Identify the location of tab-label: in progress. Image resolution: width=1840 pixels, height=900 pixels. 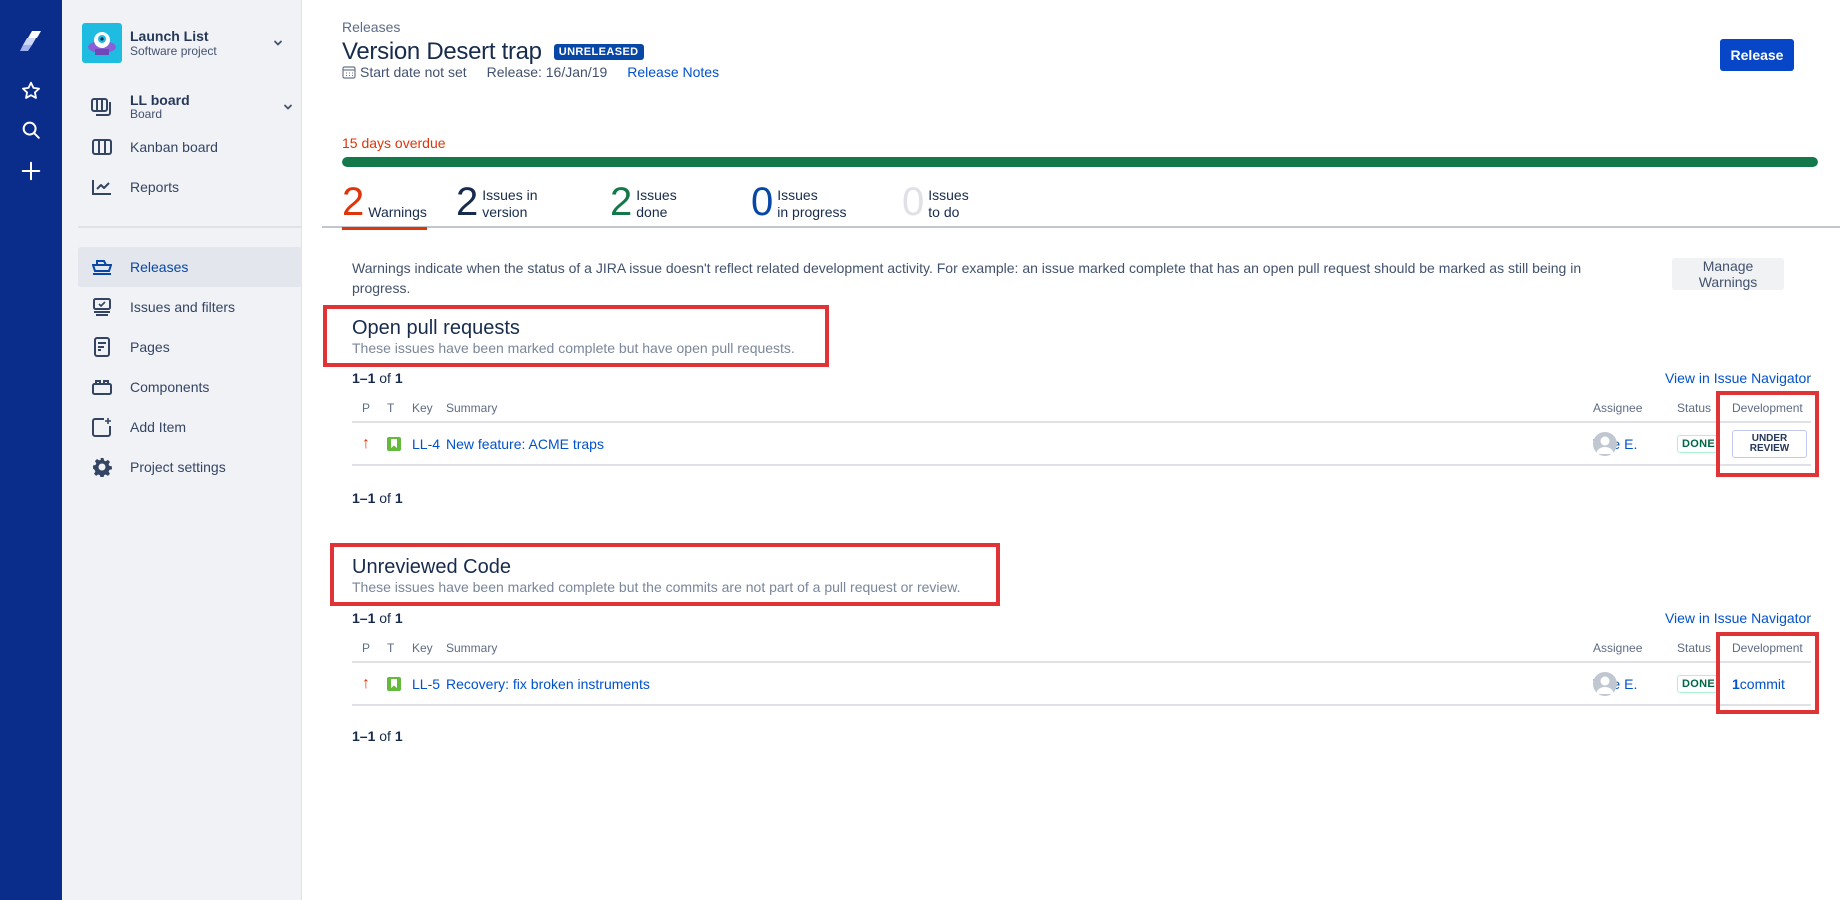
(812, 212).